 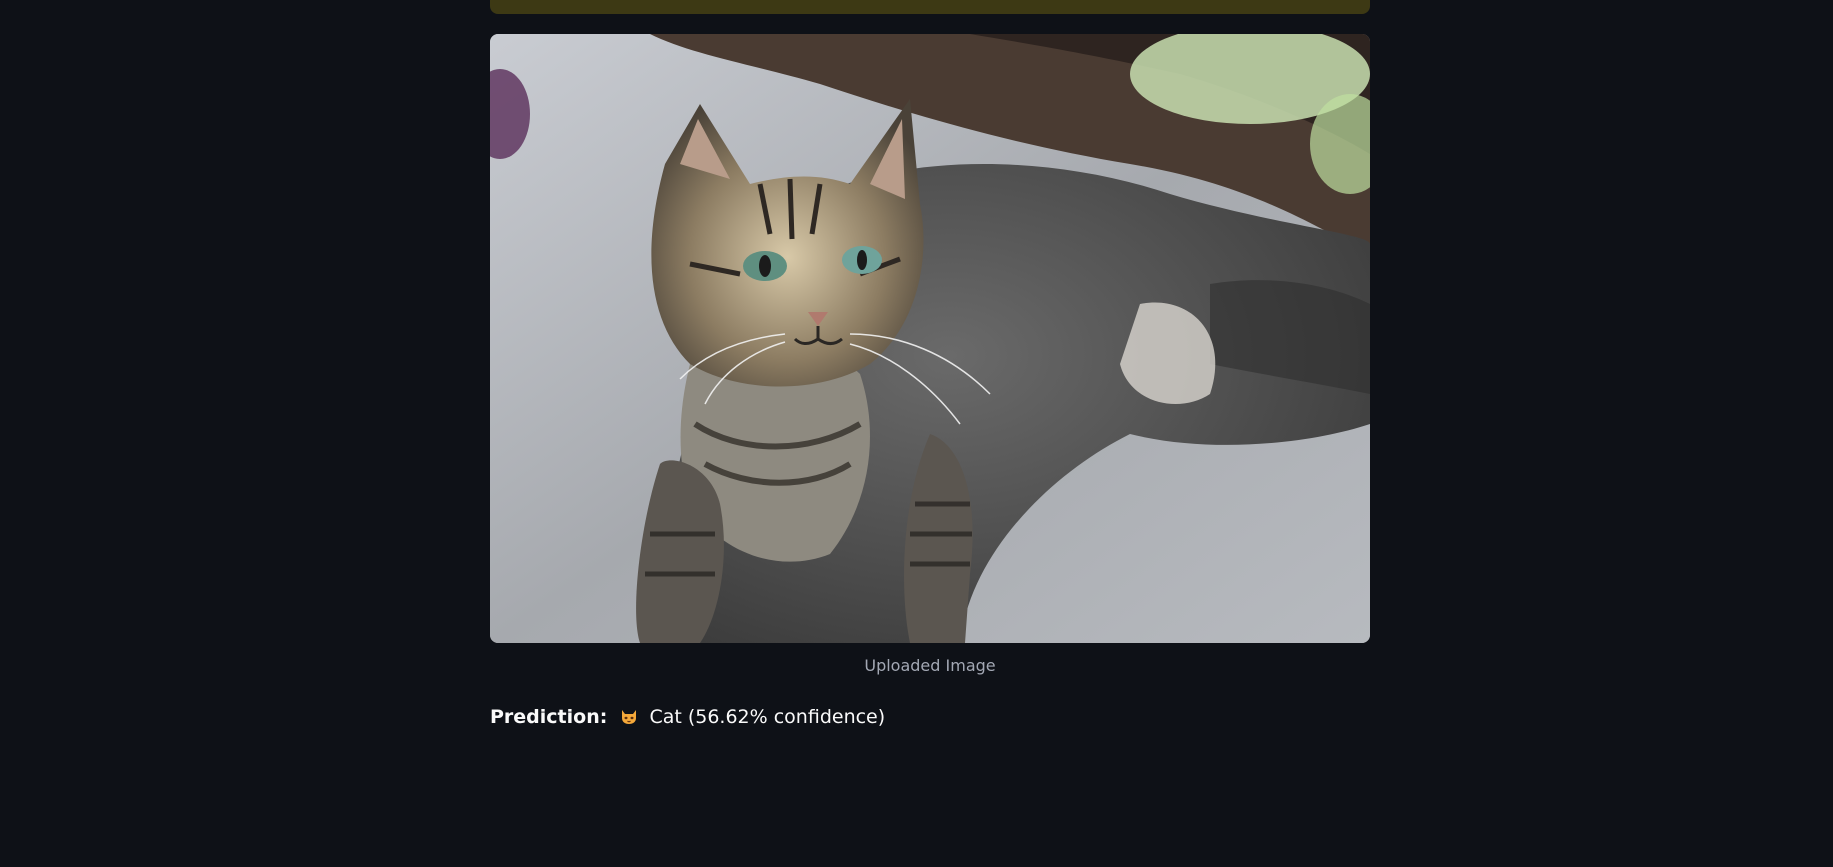 I want to click on cat-face-icon, so click(x=629, y=716).